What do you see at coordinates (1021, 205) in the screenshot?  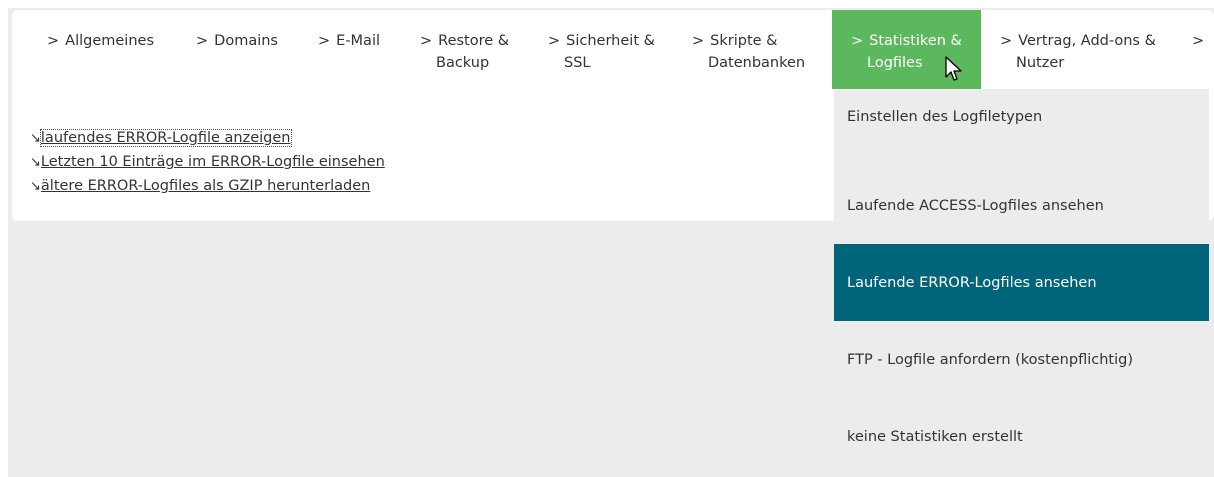 I see `menu-item-access-logfiles: Laufende ACCESS-Logfiles ansehen` at bounding box center [1021, 205].